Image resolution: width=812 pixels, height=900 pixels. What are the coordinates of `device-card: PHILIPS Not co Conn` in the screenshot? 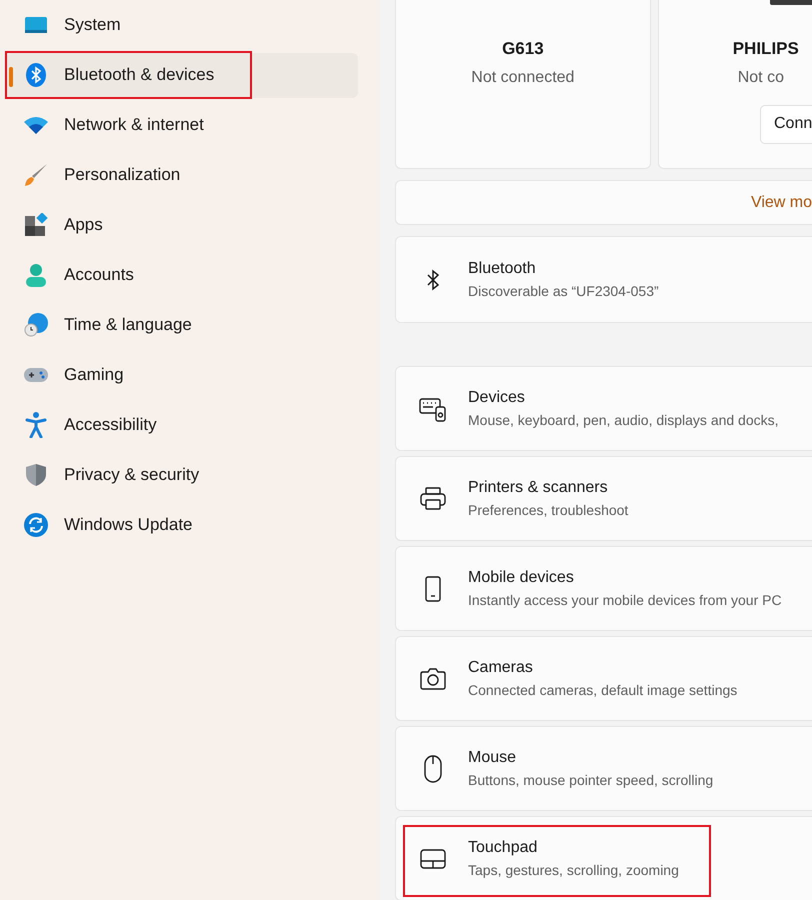 It's located at (735, 84).